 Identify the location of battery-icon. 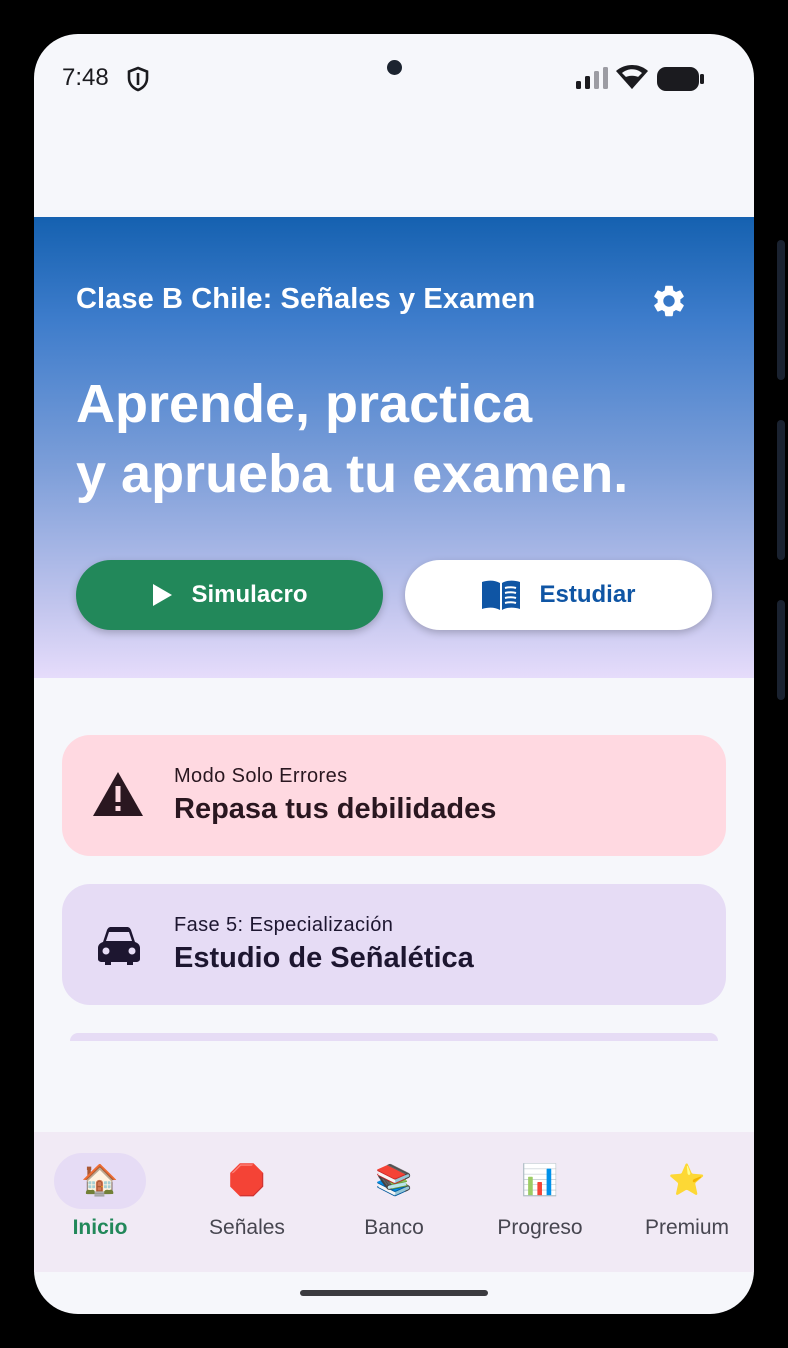
(680, 79).